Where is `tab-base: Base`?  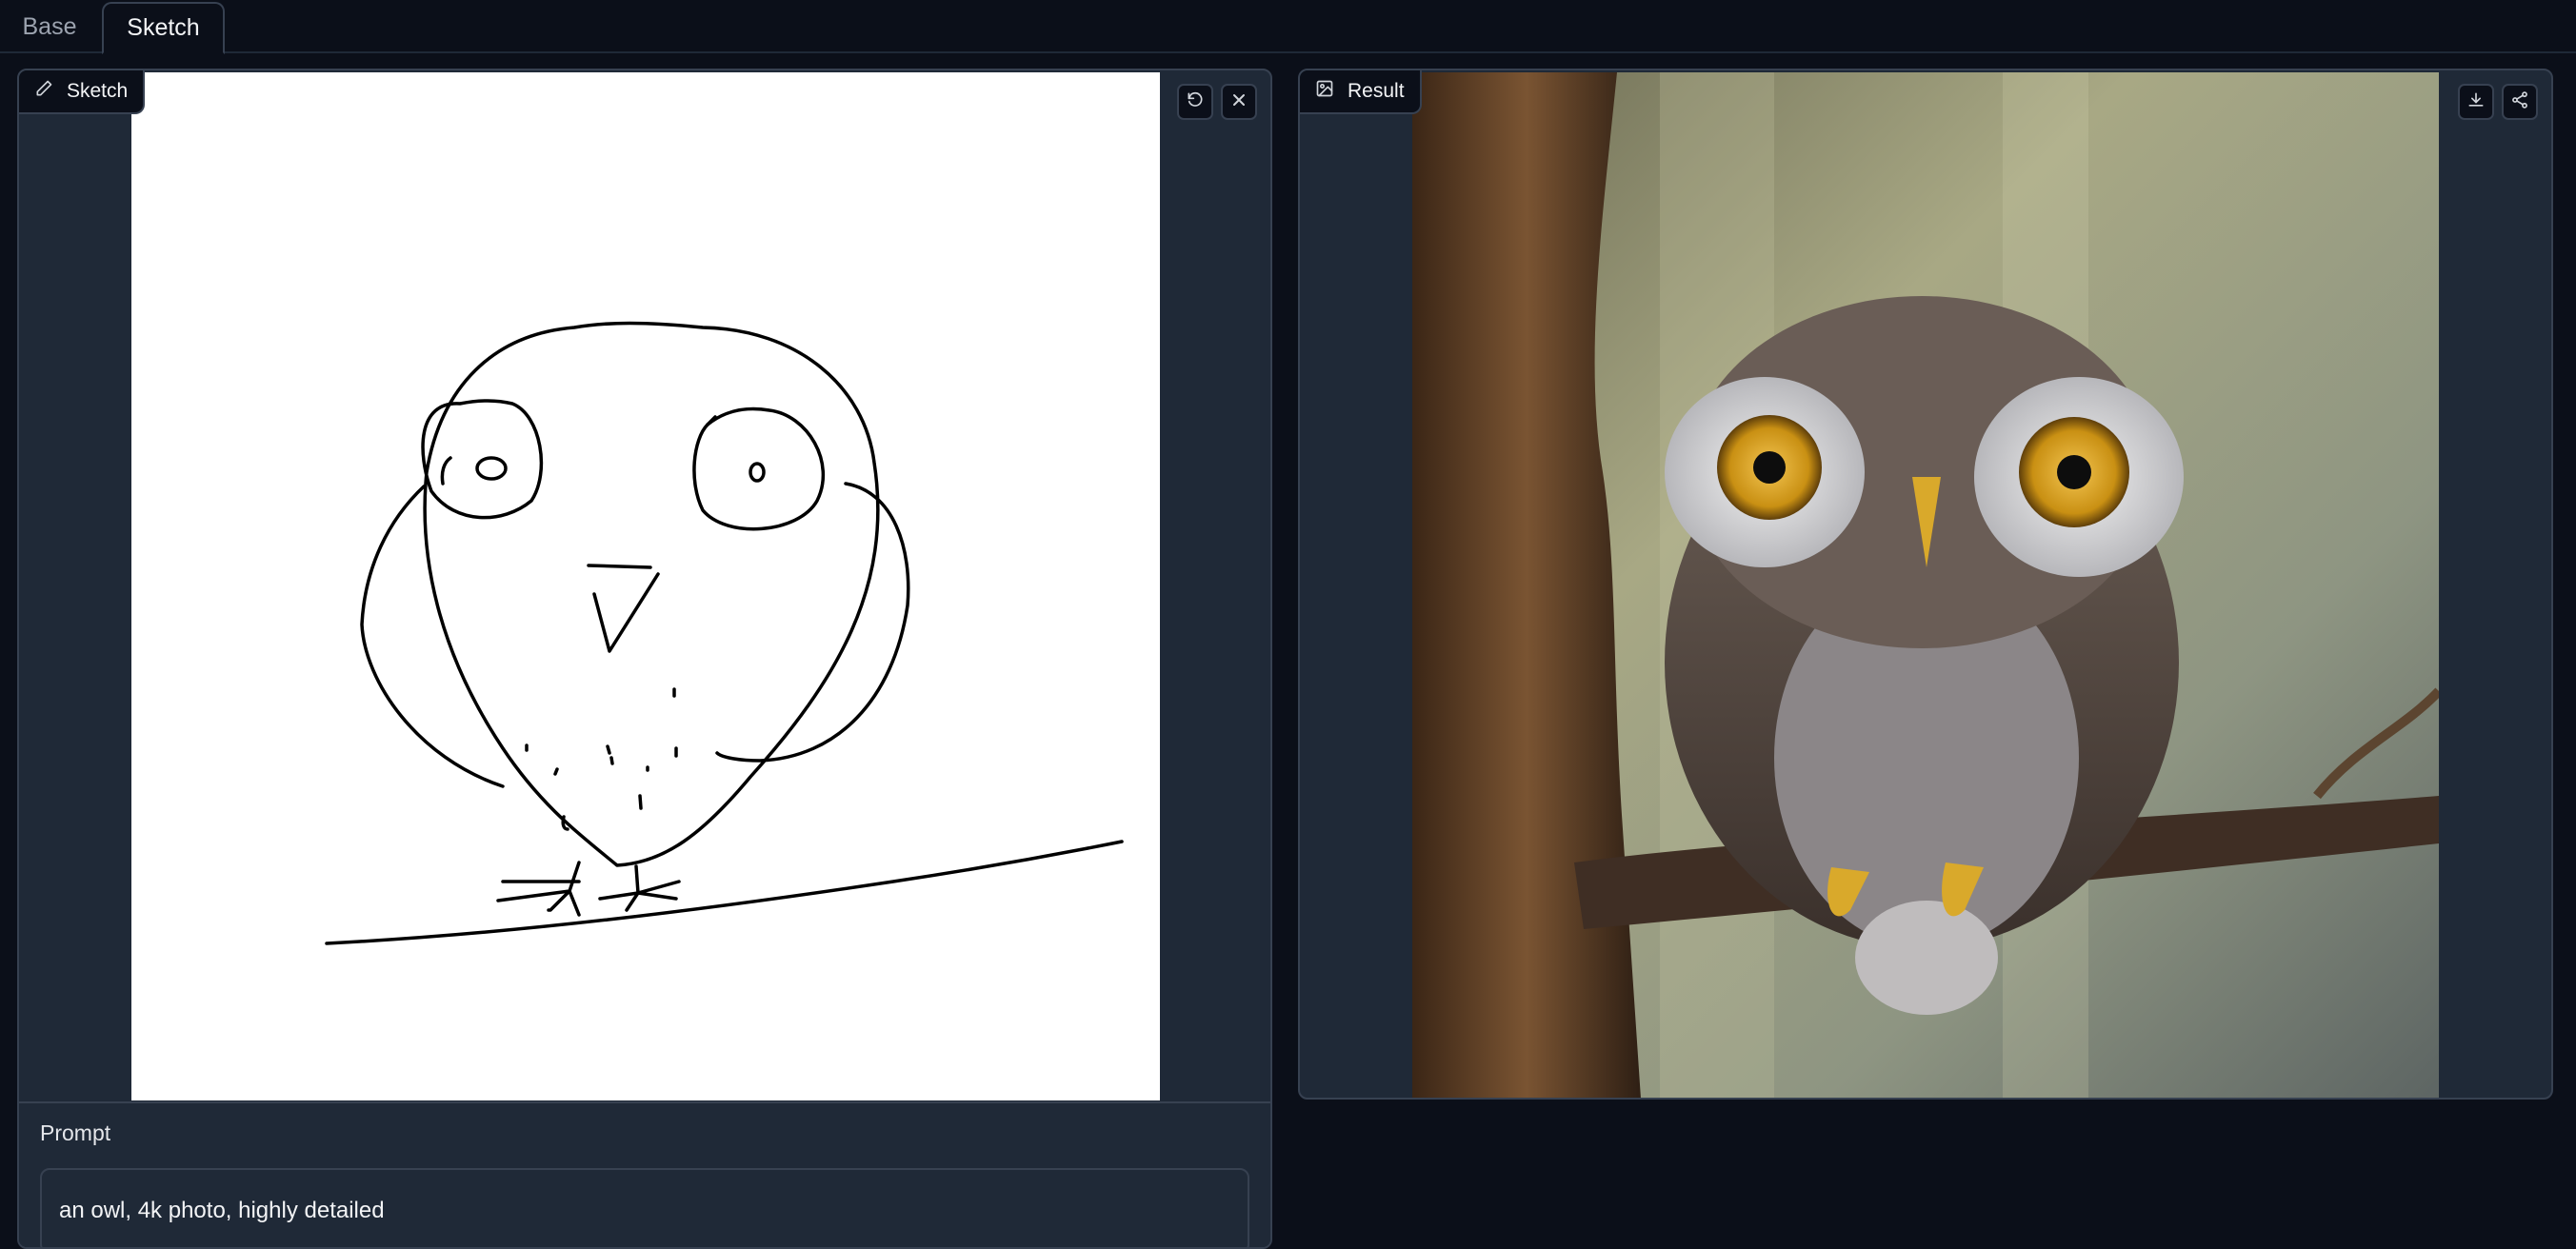
tab-base: Base is located at coordinates (49, 27).